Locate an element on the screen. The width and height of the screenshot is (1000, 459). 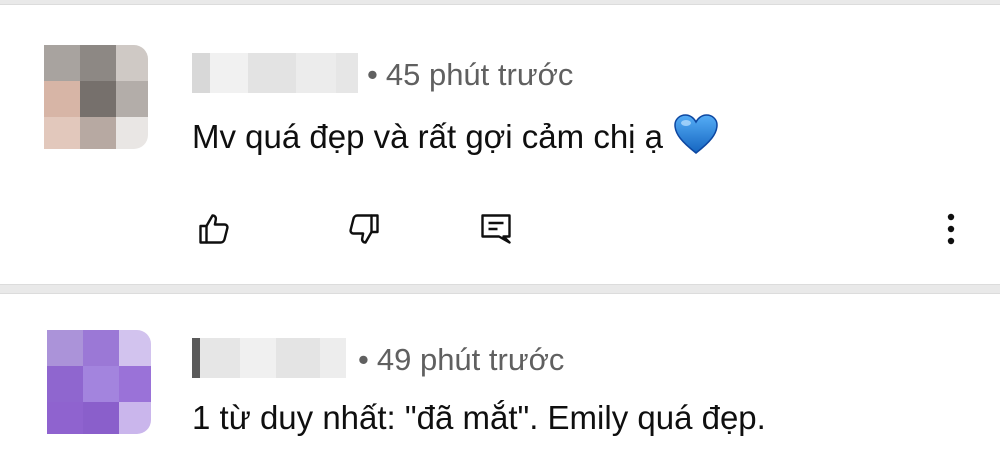
comment-text: Mv quá đẹp và rất gợi cảm chị ạ is located at coordinates (455, 139).